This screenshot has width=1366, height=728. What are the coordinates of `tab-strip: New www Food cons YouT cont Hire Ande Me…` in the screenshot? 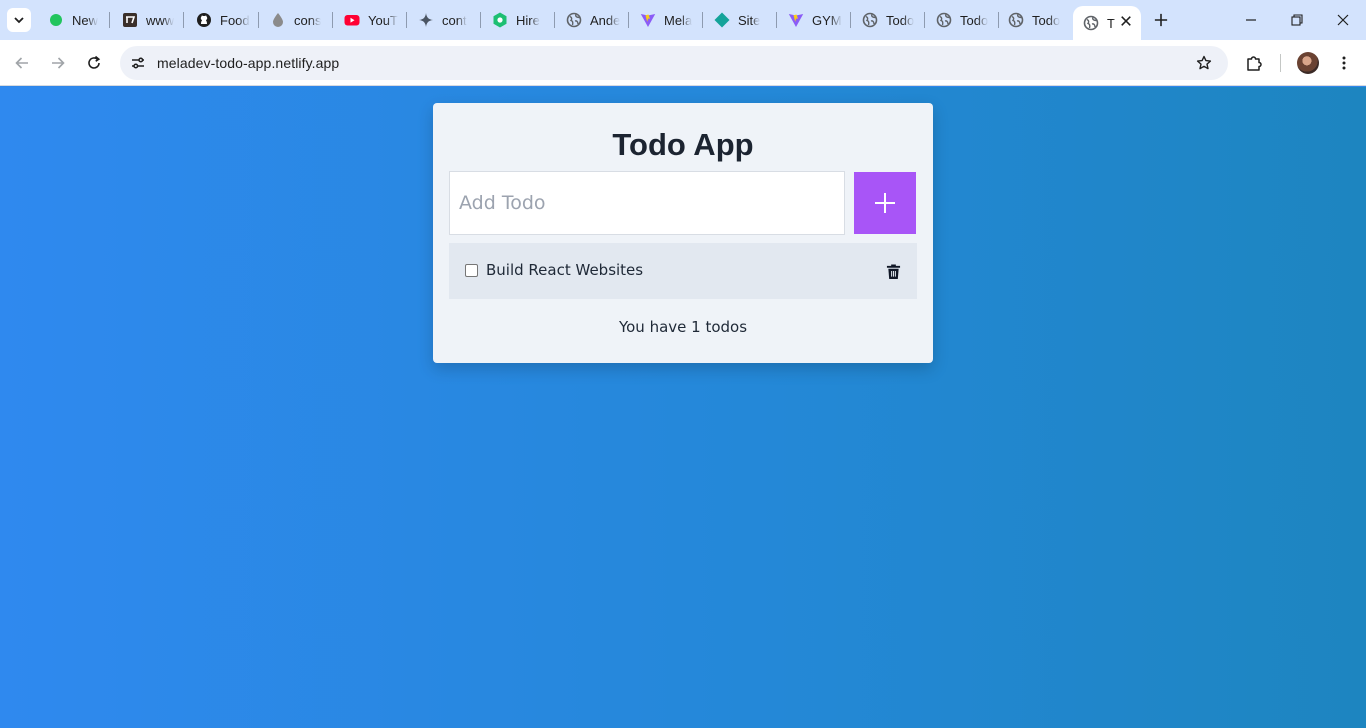 It's located at (683, 20).